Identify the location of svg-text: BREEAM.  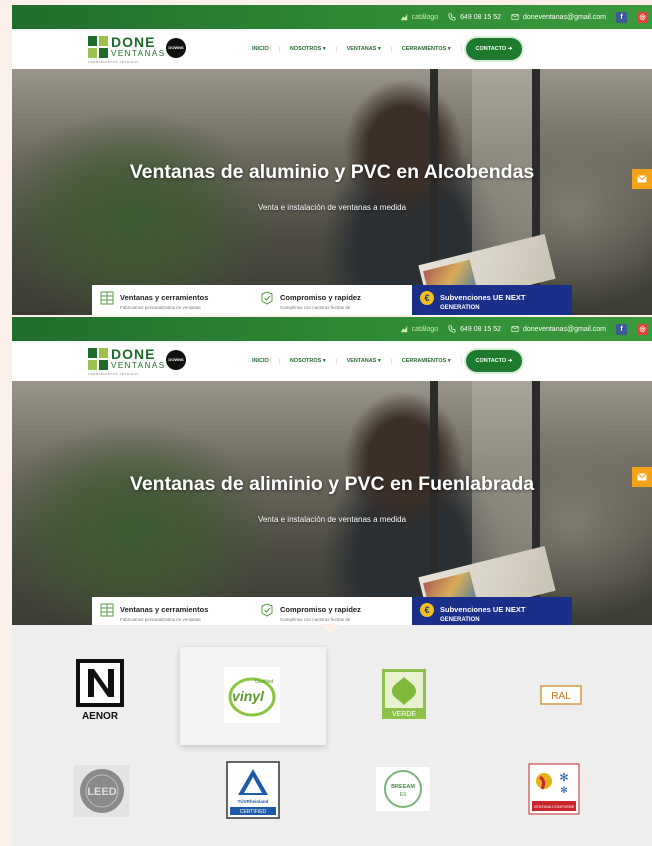
(403, 787).